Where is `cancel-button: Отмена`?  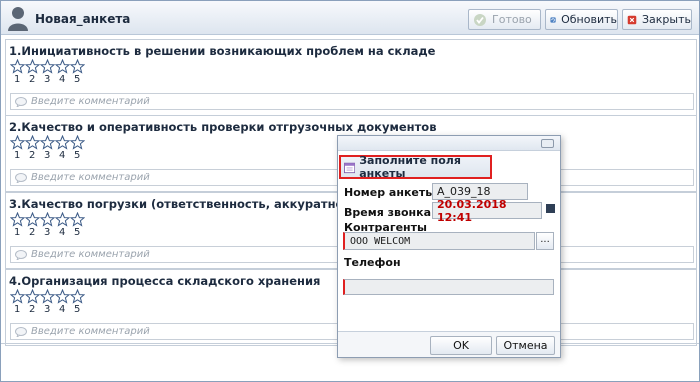
cancel-button: Отмена is located at coordinates (525, 345).